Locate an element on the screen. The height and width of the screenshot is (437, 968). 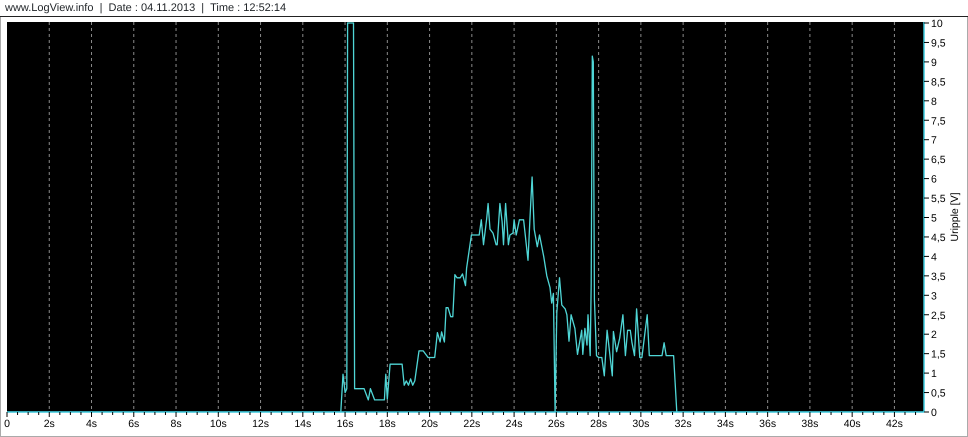
tick-label: 40s is located at coordinates (852, 424).